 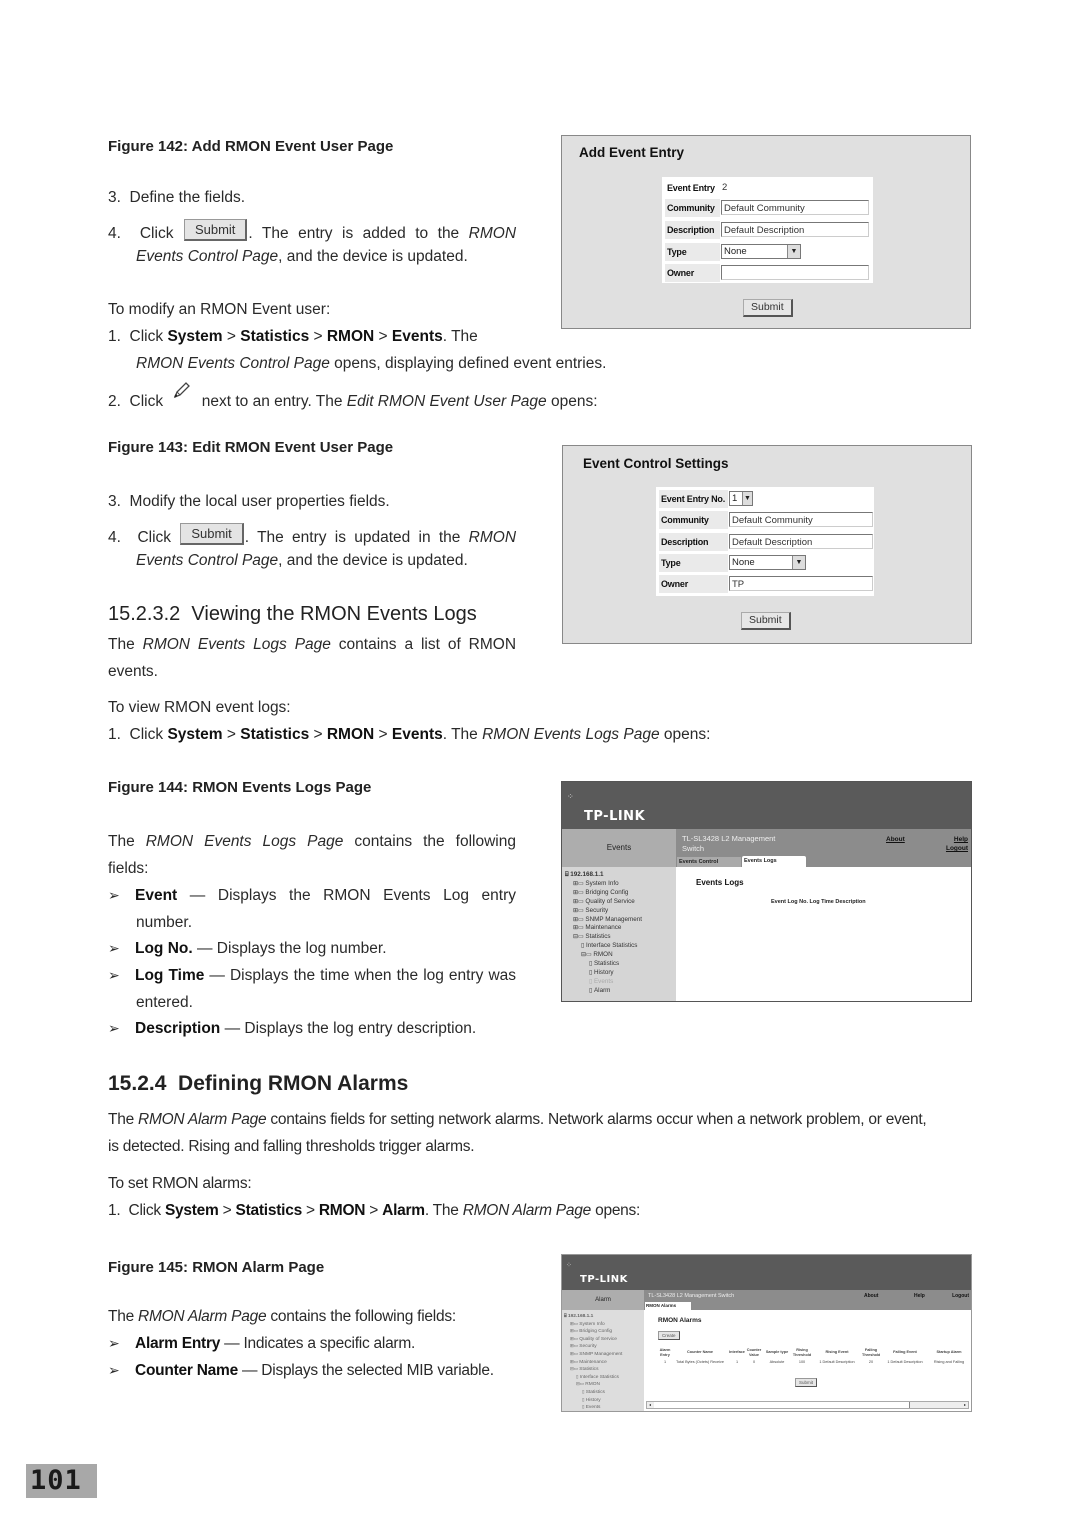 I want to click on tree-item: ▯ Alarm, so click(x=620, y=991).